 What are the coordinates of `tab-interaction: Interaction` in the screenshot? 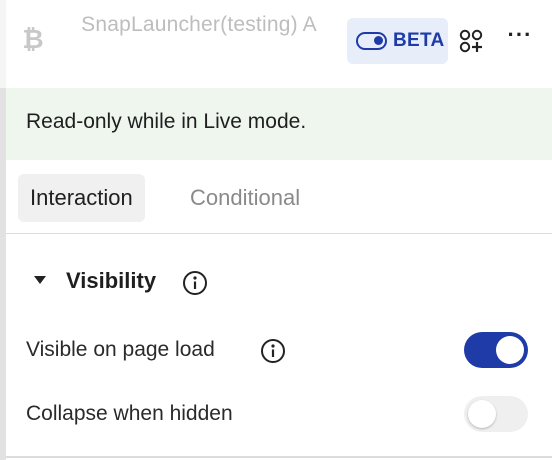 It's located at (81, 198).